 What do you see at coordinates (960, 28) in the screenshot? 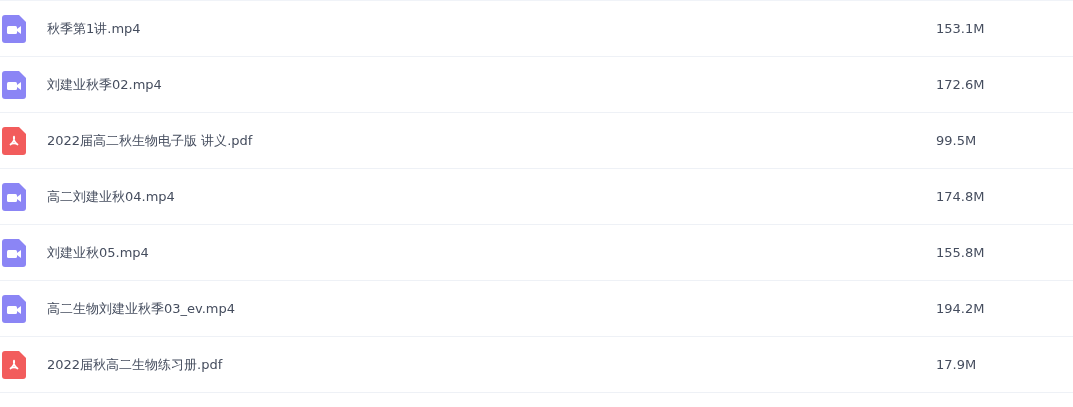
I see `file-size: 153.1M` at bounding box center [960, 28].